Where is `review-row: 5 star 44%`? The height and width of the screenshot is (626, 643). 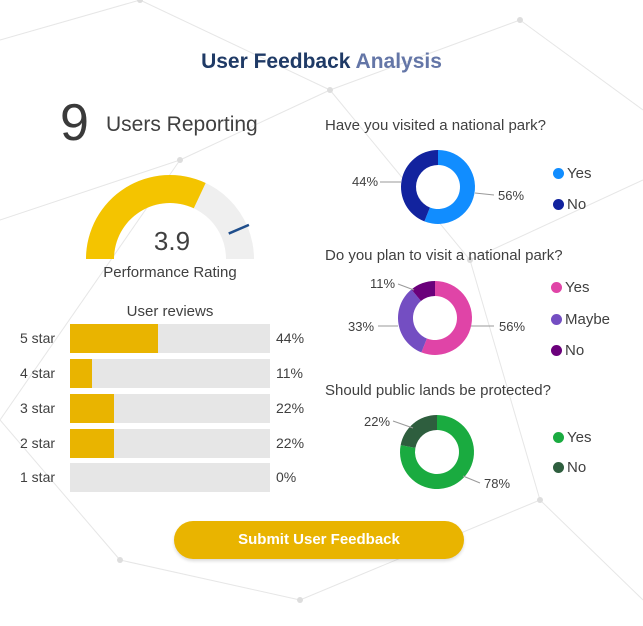 review-row: 5 star 44% is located at coordinates (160, 339).